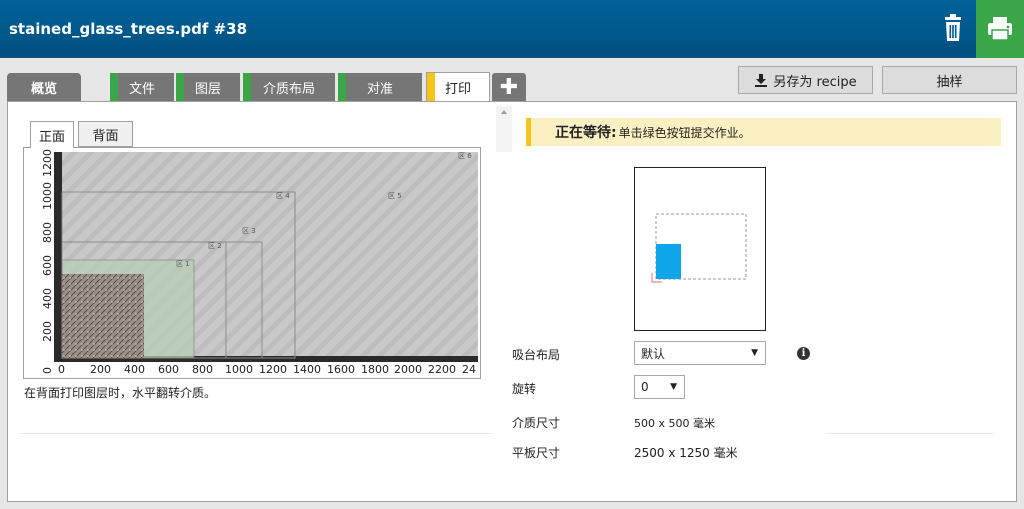 The width and height of the screenshot is (1024, 509). I want to click on status-title: 正在等待:, so click(586, 133).